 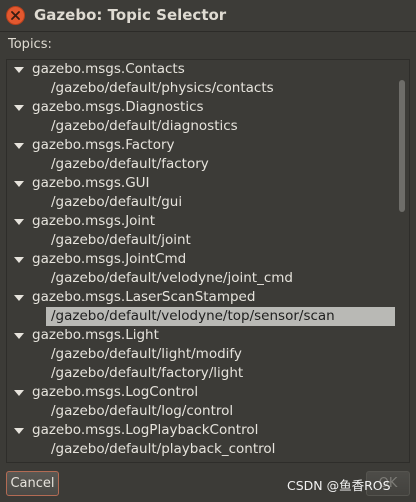 I want to click on tree-topic-row: /gazebo/default/factory/light, so click(x=201, y=373).